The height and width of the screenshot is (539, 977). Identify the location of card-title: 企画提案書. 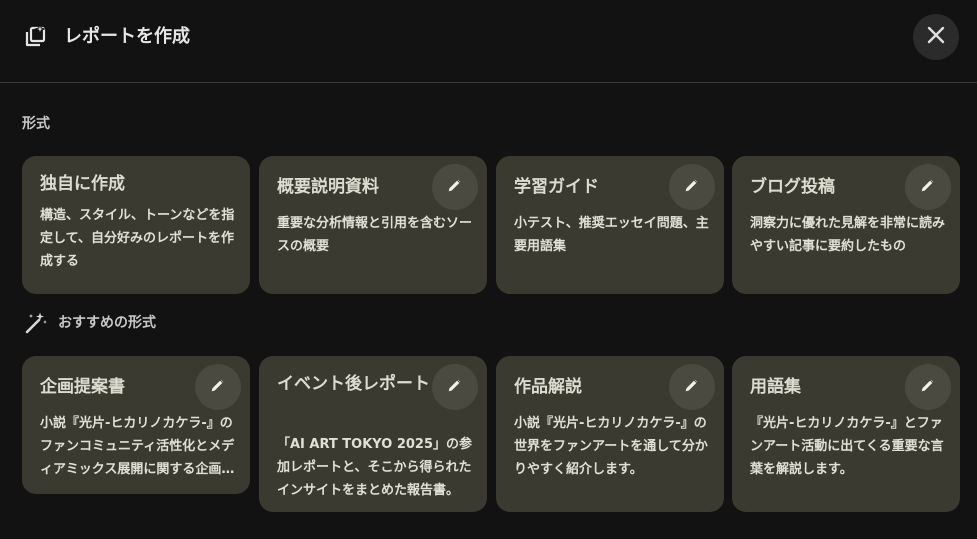
(82, 387).